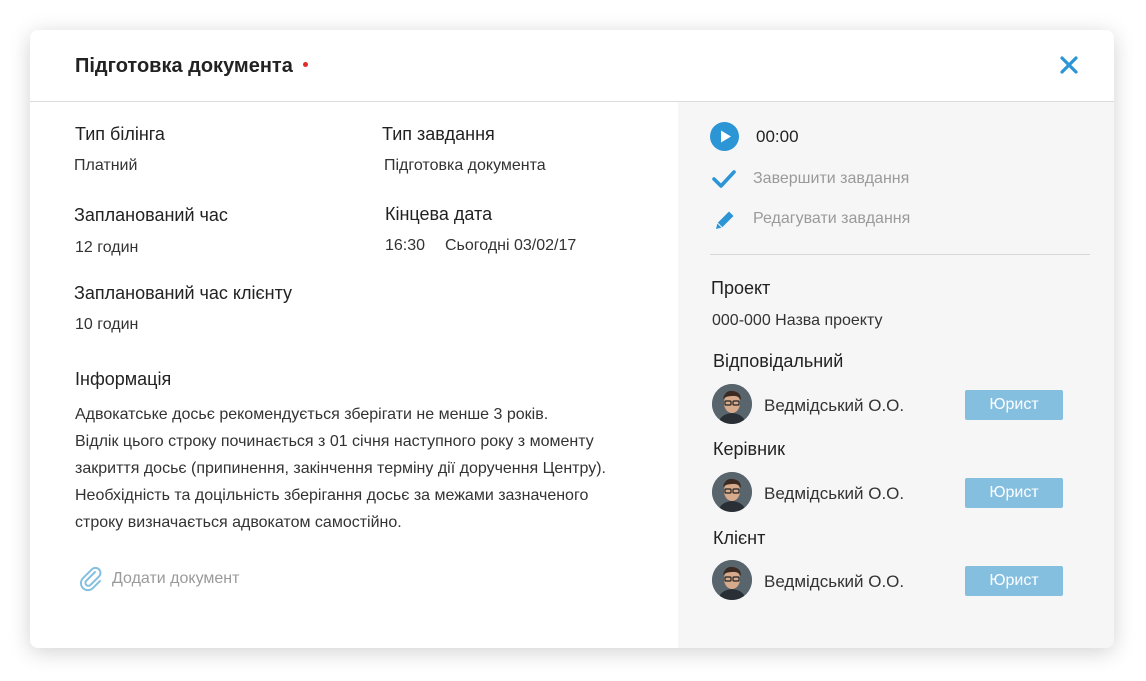 Image resolution: width=1146 pixels, height=681 pixels. What do you see at coordinates (725, 220) in the screenshot?
I see `pencil-icon` at bounding box center [725, 220].